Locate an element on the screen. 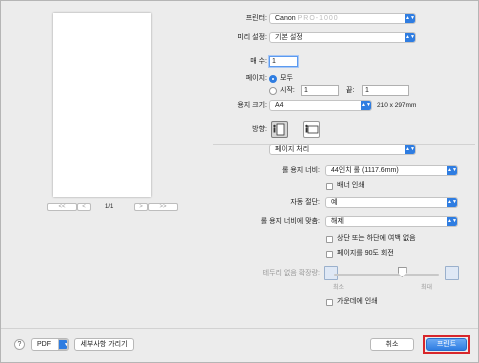  pages-from-input: 1 is located at coordinates (320, 90).